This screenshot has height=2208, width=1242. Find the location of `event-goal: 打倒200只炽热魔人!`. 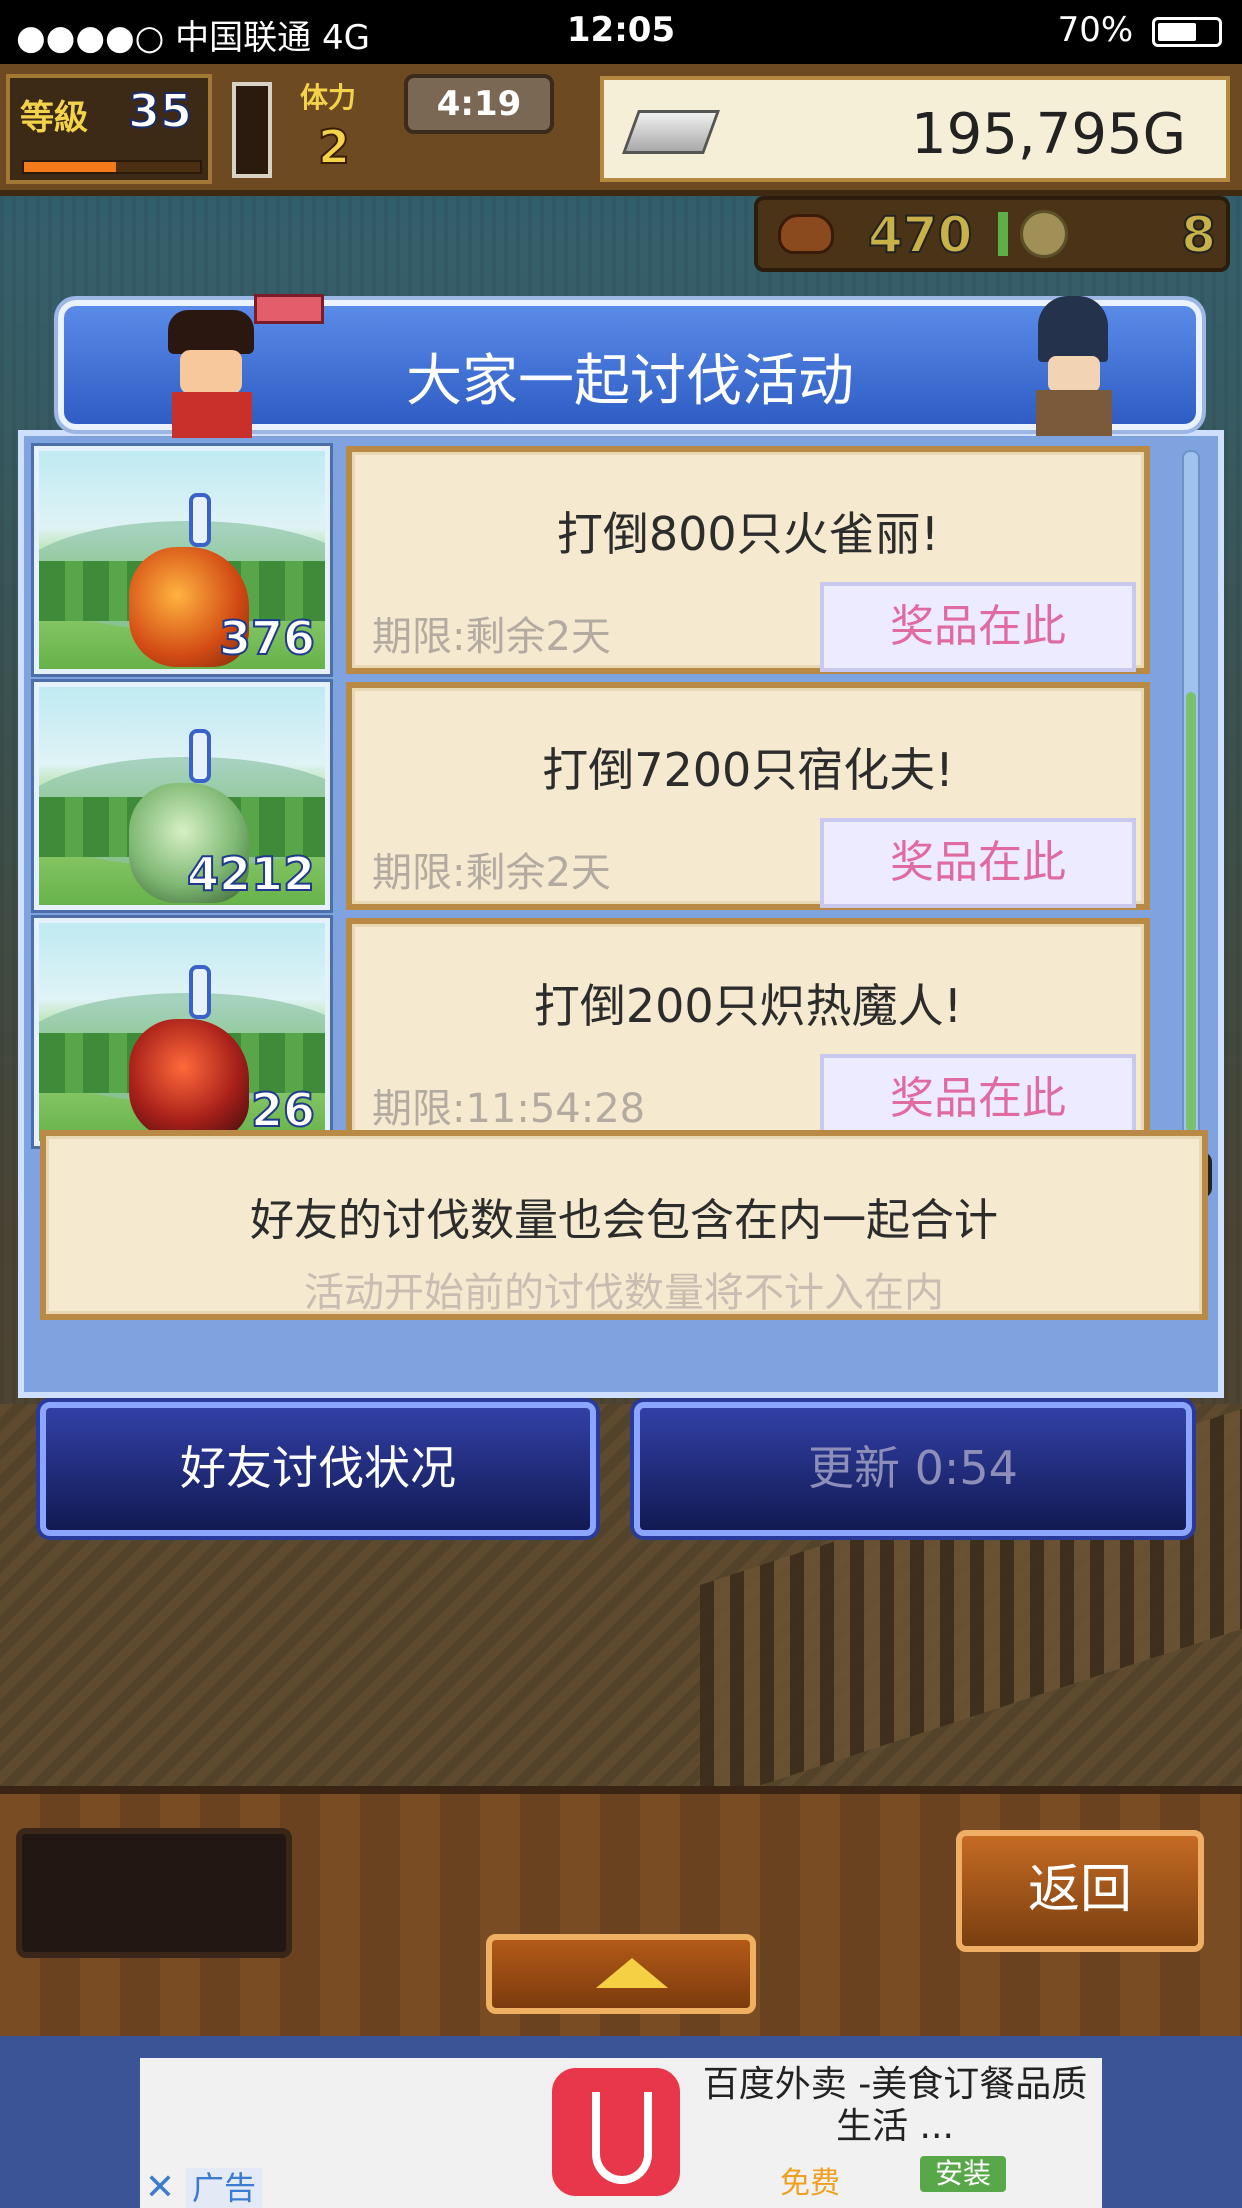

event-goal: 打倒200只炽热魔人! is located at coordinates (748, 1006).